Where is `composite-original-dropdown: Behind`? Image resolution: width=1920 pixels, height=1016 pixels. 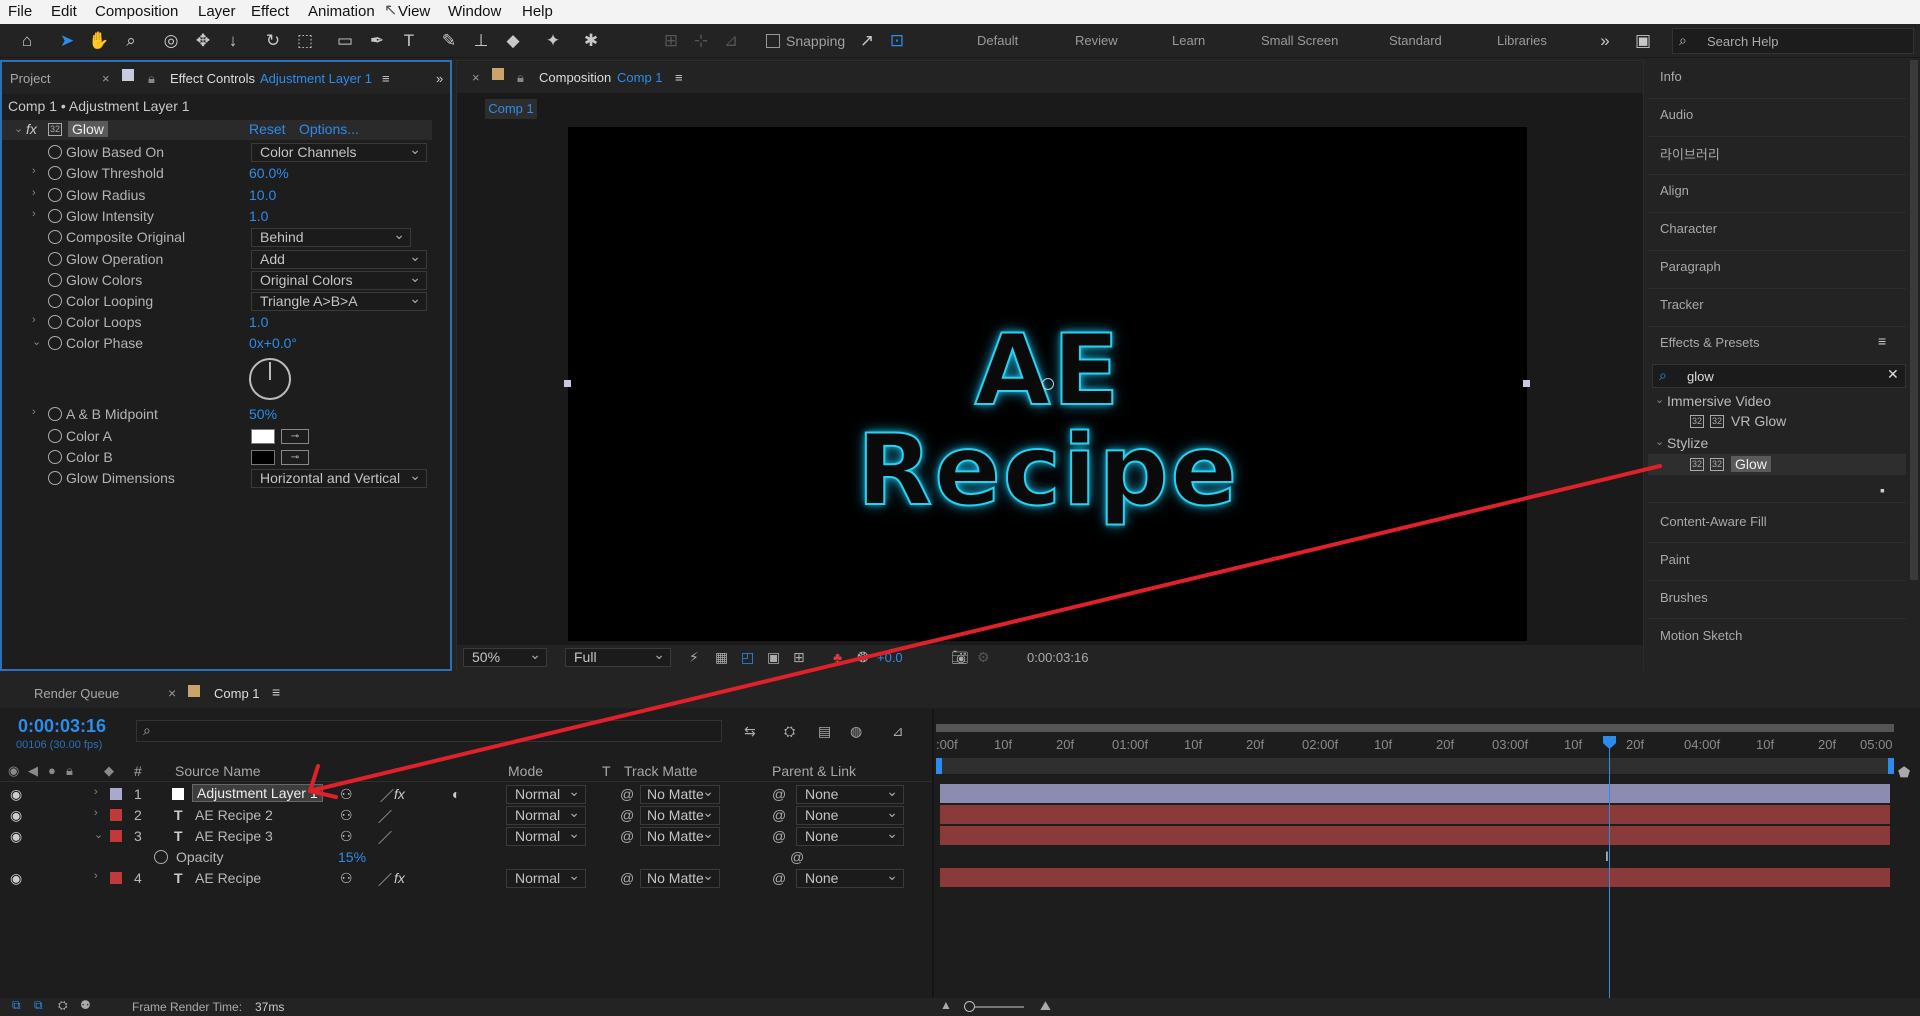
composite-original-dropdown: Behind is located at coordinates (331, 236).